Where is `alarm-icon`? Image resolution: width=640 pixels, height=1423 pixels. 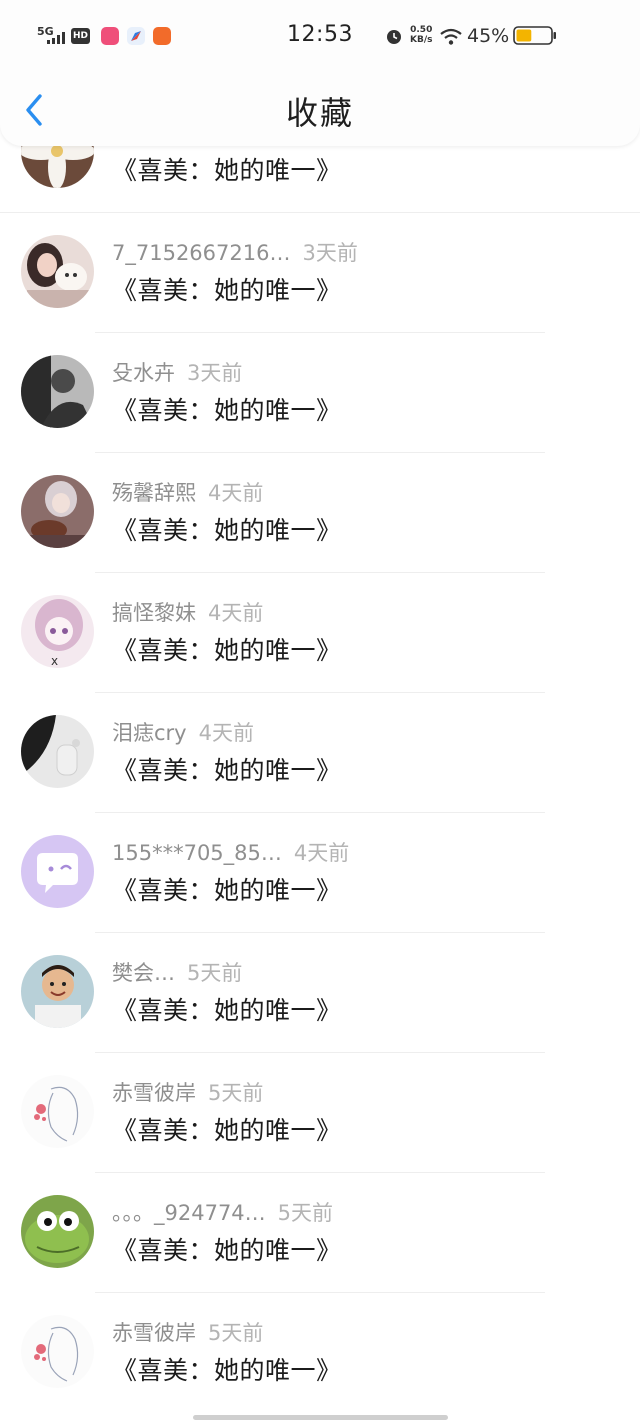
alarm-icon is located at coordinates (394, 37).